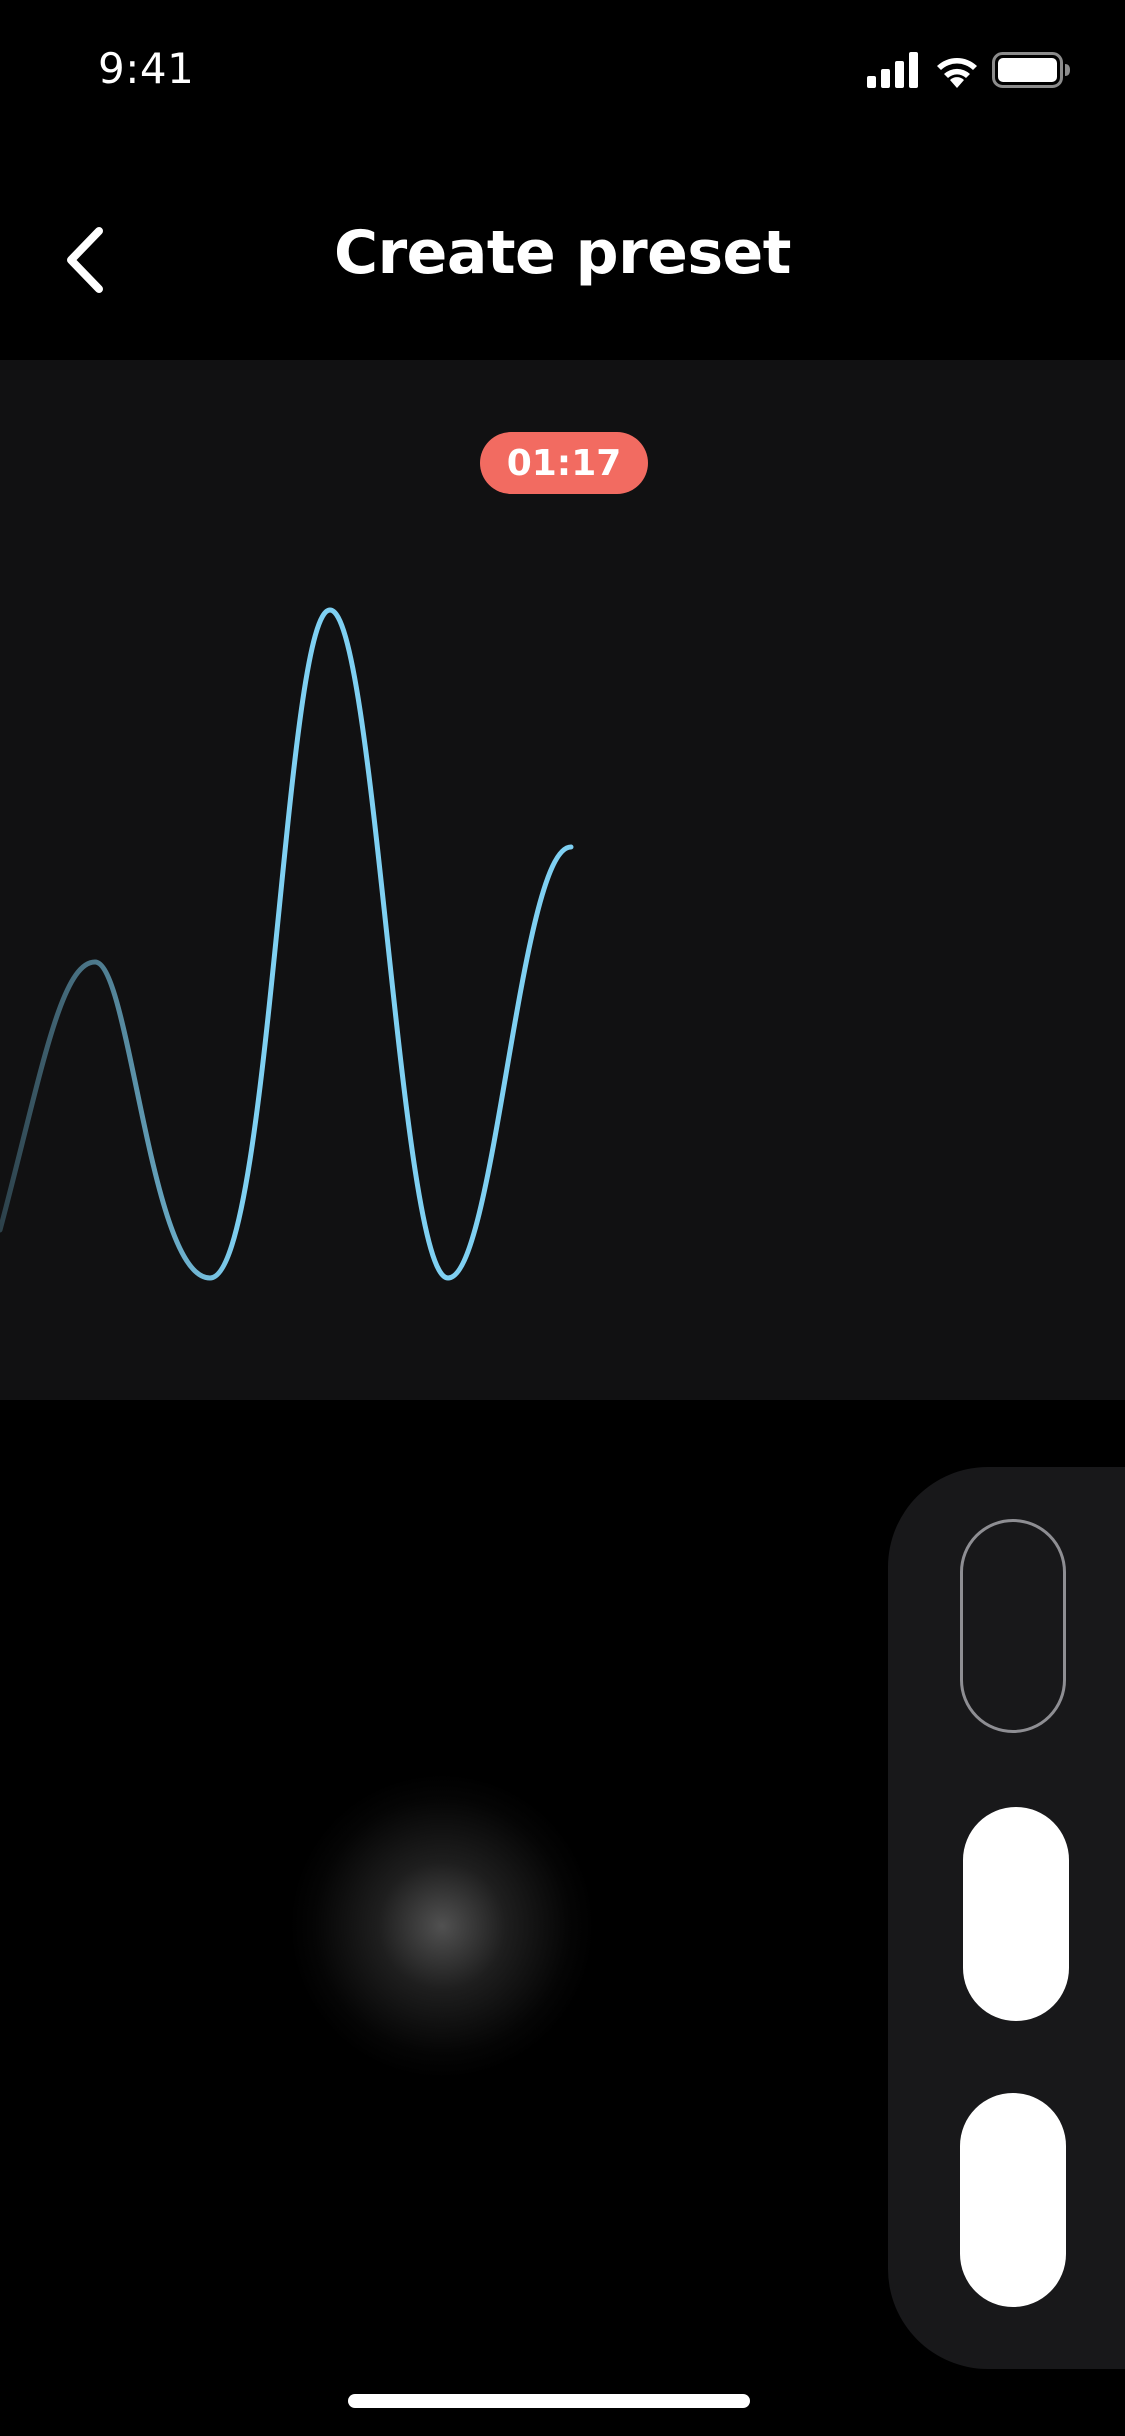  I want to click on home-indicator, so click(549, 2401).